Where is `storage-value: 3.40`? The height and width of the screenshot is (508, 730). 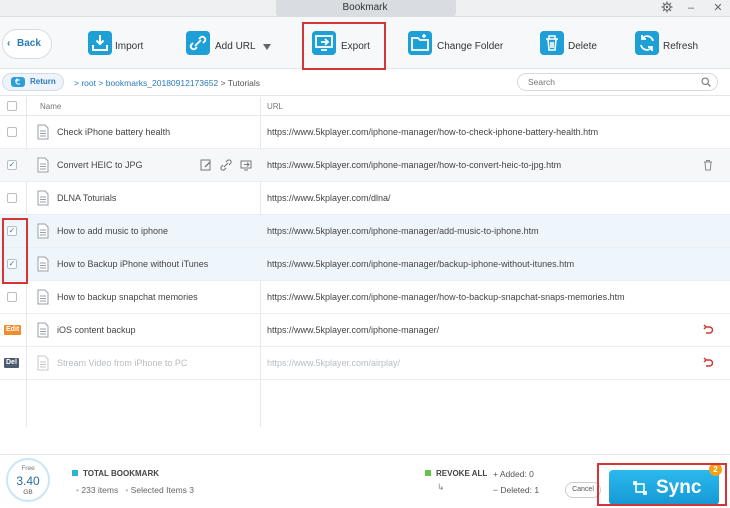 storage-value: 3.40 is located at coordinates (28, 481).